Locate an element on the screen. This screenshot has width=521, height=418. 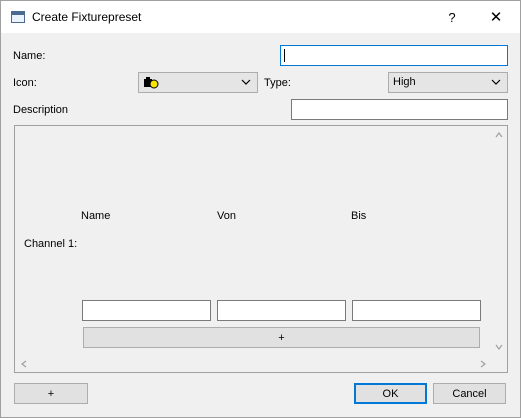
text-caret is located at coordinates (284, 55).